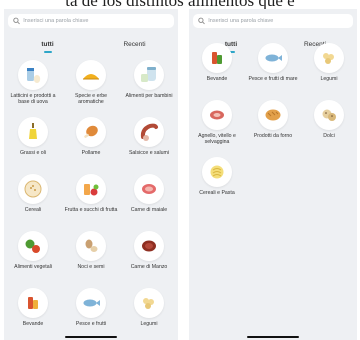 The image size is (360, 340). Describe the element at coordinates (91, 132) in the screenshot. I see `chicken-leg-icon` at that location.